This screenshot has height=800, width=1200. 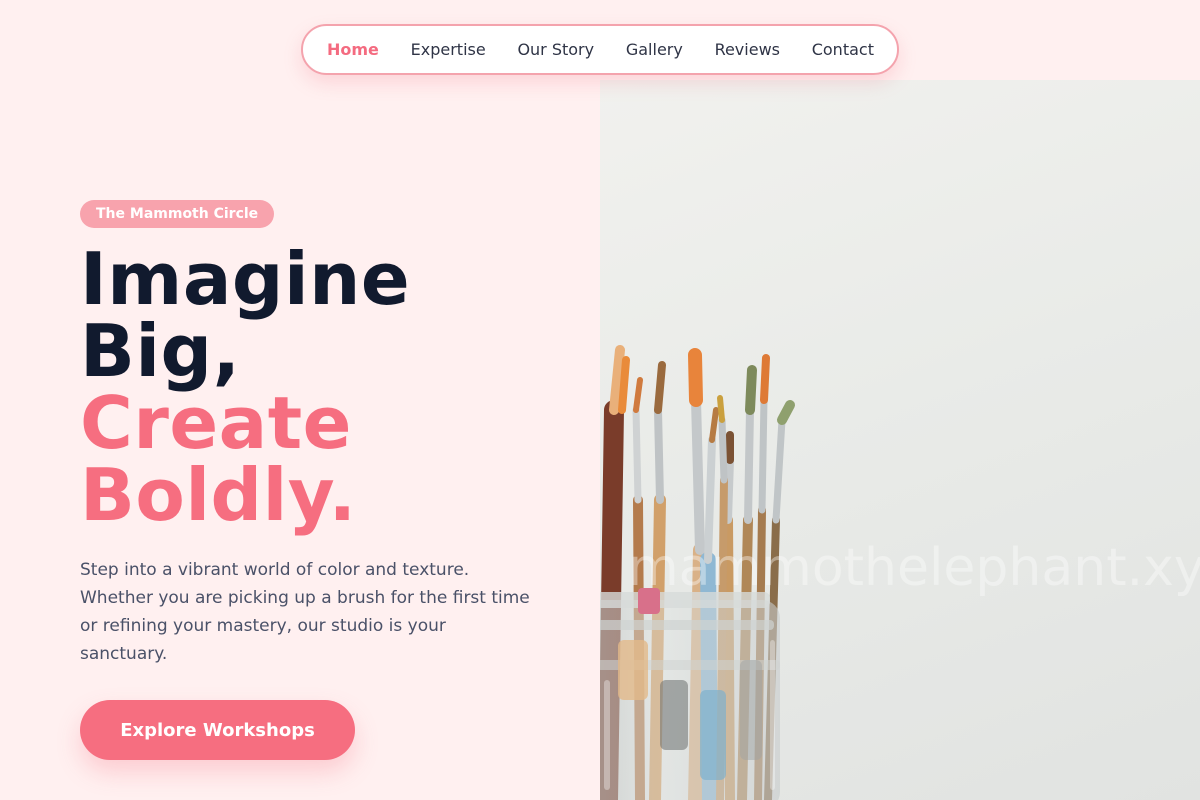 What do you see at coordinates (654, 49) in the screenshot?
I see `nav-item-gallery: Gallery` at bounding box center [654, 49].